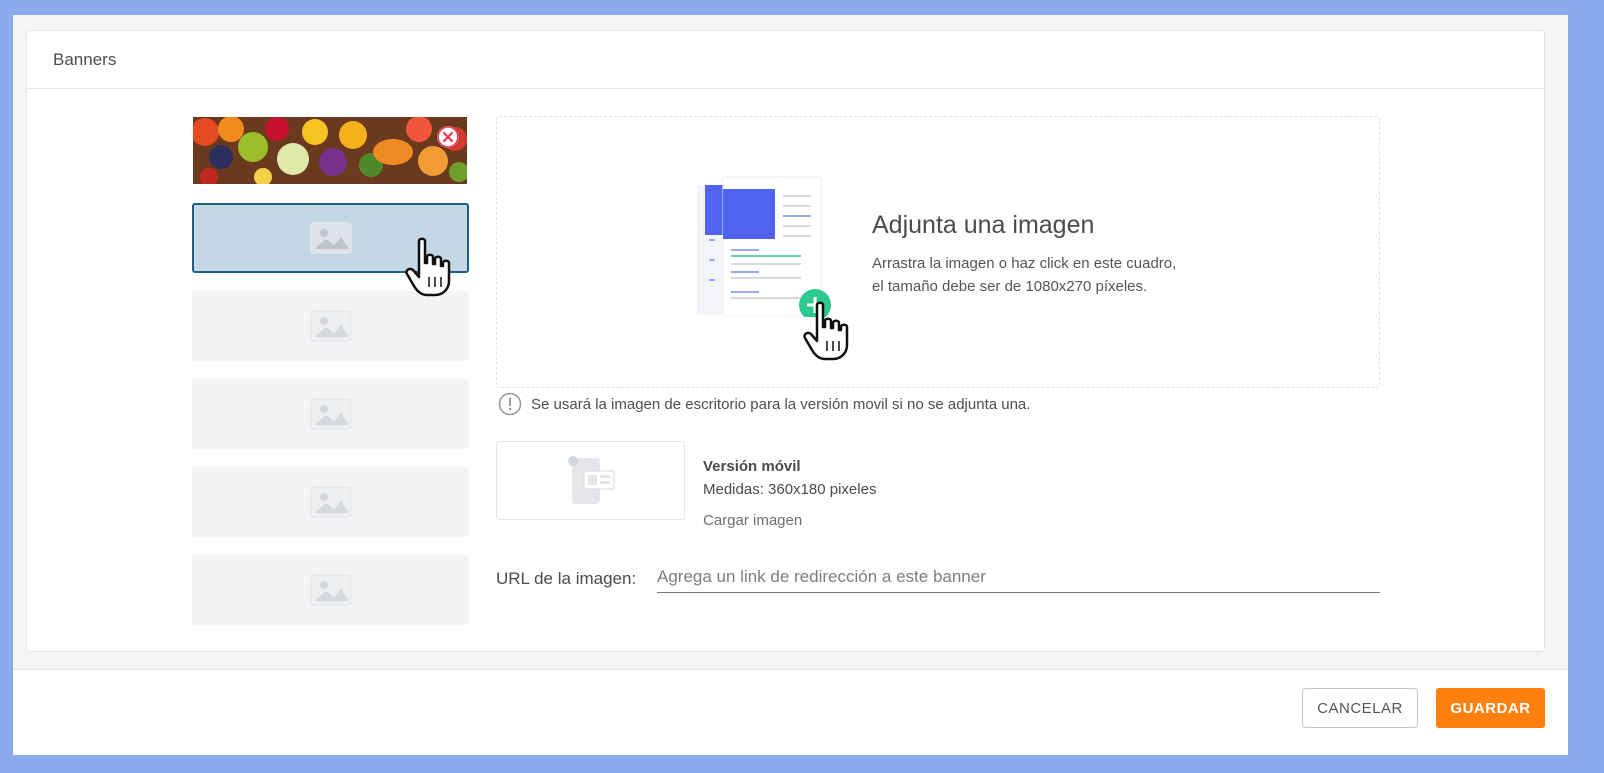 The width and height of the screenshot is (1604, 773). I want to click on cancel-button: CANCELAR, so click(1360, 708).